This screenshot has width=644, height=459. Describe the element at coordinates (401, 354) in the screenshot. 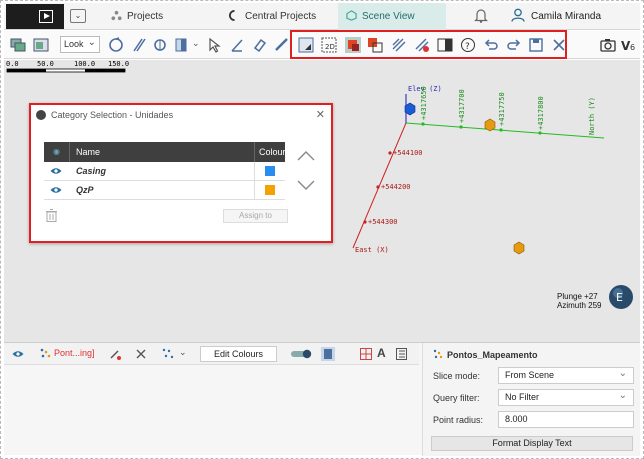

I see `list-icon` at that location.